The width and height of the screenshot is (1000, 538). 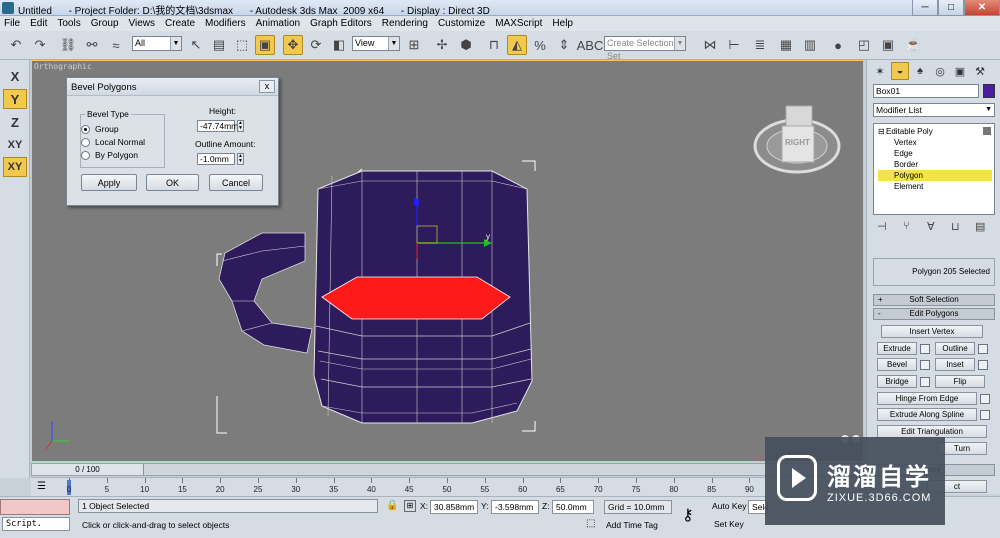 What do you see at coordinates (293, 45) in the screenshot?
I see `select-and-move-icon: ✥` at bounding box center [293, 45].